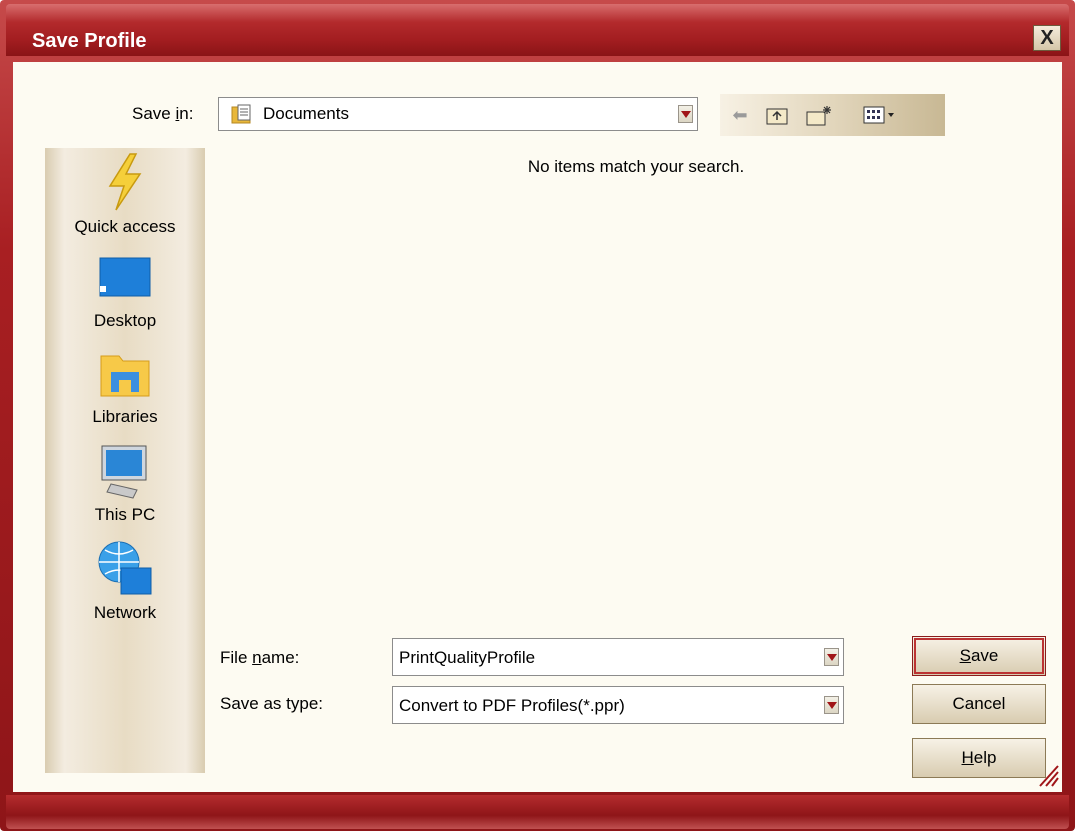 The height and width of the screenshot is (831, 1075). I want to click on close-icon: X, so click(1047, 37).